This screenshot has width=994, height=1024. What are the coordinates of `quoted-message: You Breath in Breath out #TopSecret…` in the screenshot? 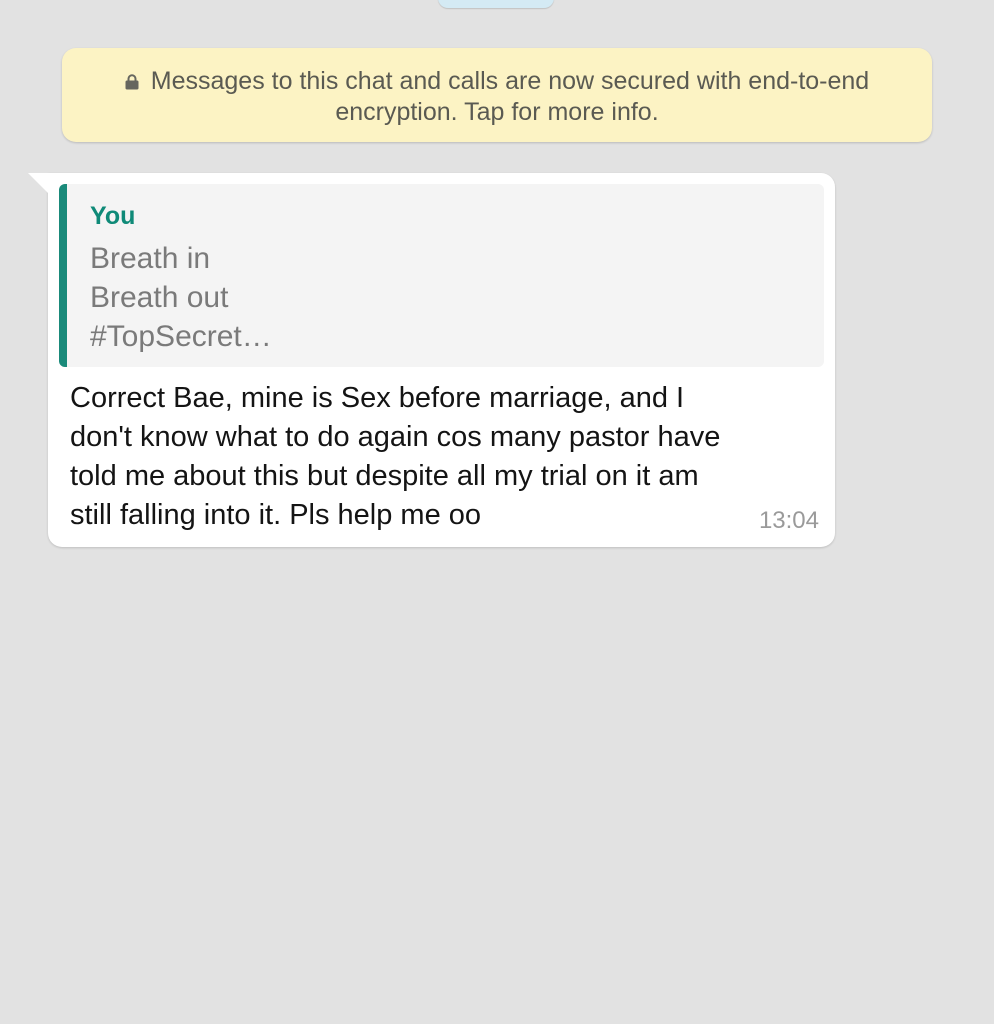 It's located at (441, 275).